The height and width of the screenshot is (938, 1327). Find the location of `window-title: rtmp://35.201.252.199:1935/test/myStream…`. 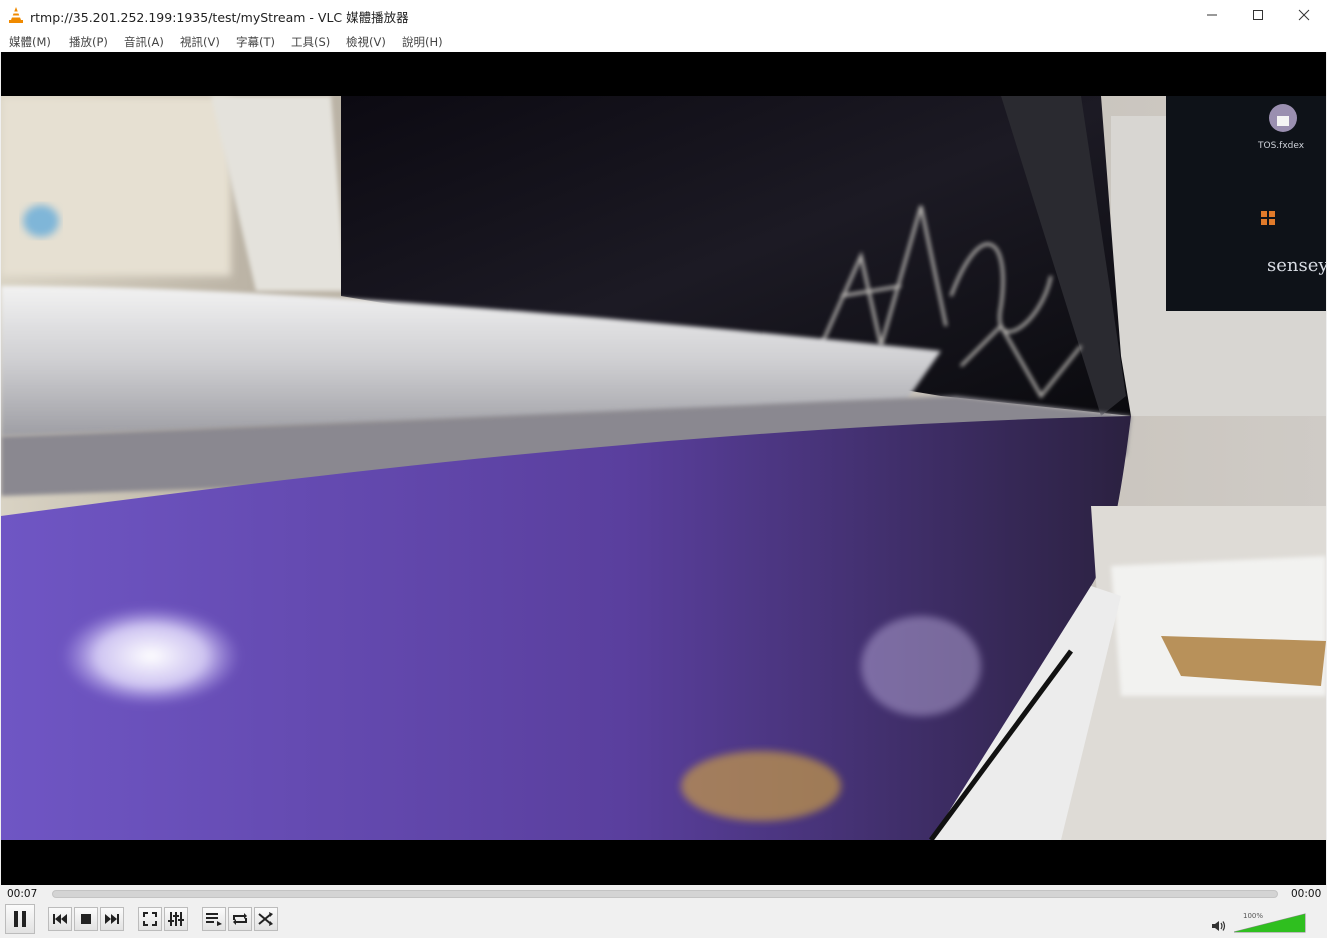

window-title: rtmp://35.201.252.199:1935/test/myStream… is located at coordinates (219, 17).